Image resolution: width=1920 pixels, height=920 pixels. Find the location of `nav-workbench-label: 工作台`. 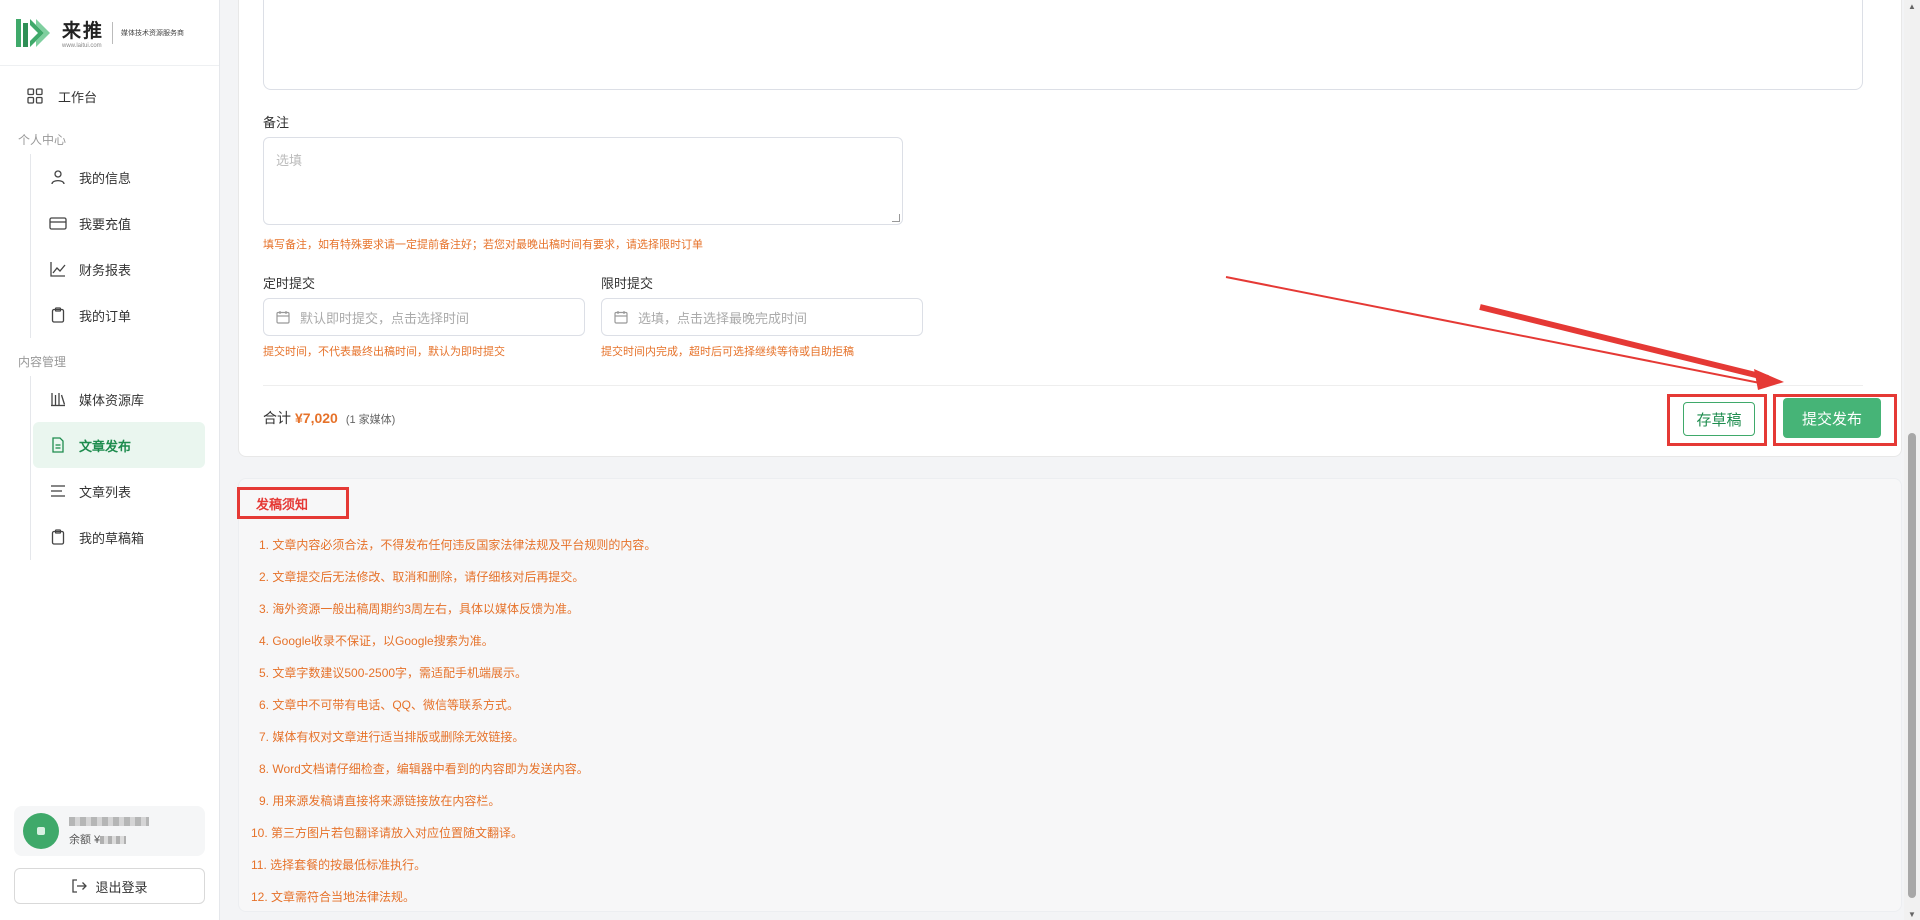

nav-workbench-label: 工作台 is located at coordinates (78, 97).